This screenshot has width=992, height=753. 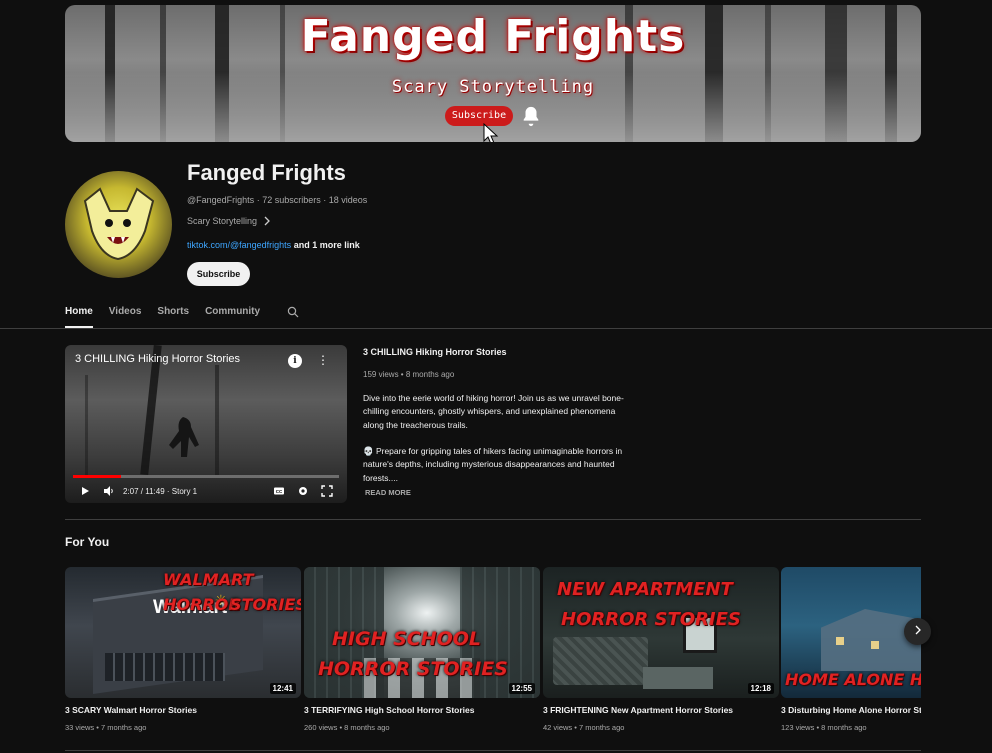 I want to click on for-you-title: For You, so click(x=87, y=542).